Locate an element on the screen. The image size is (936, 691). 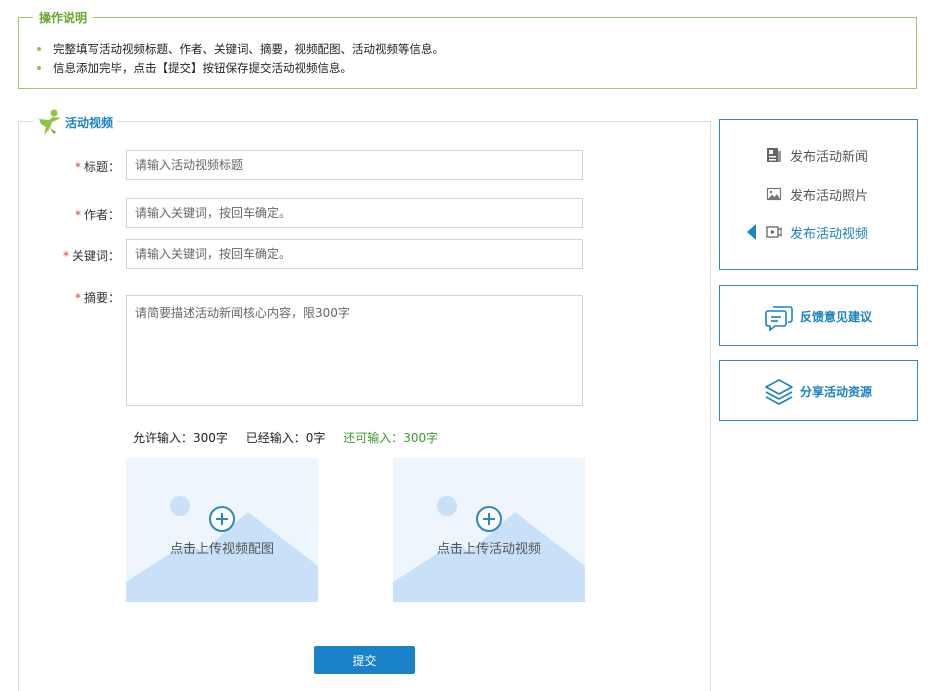
title-input is located at coordinates (354, 165).